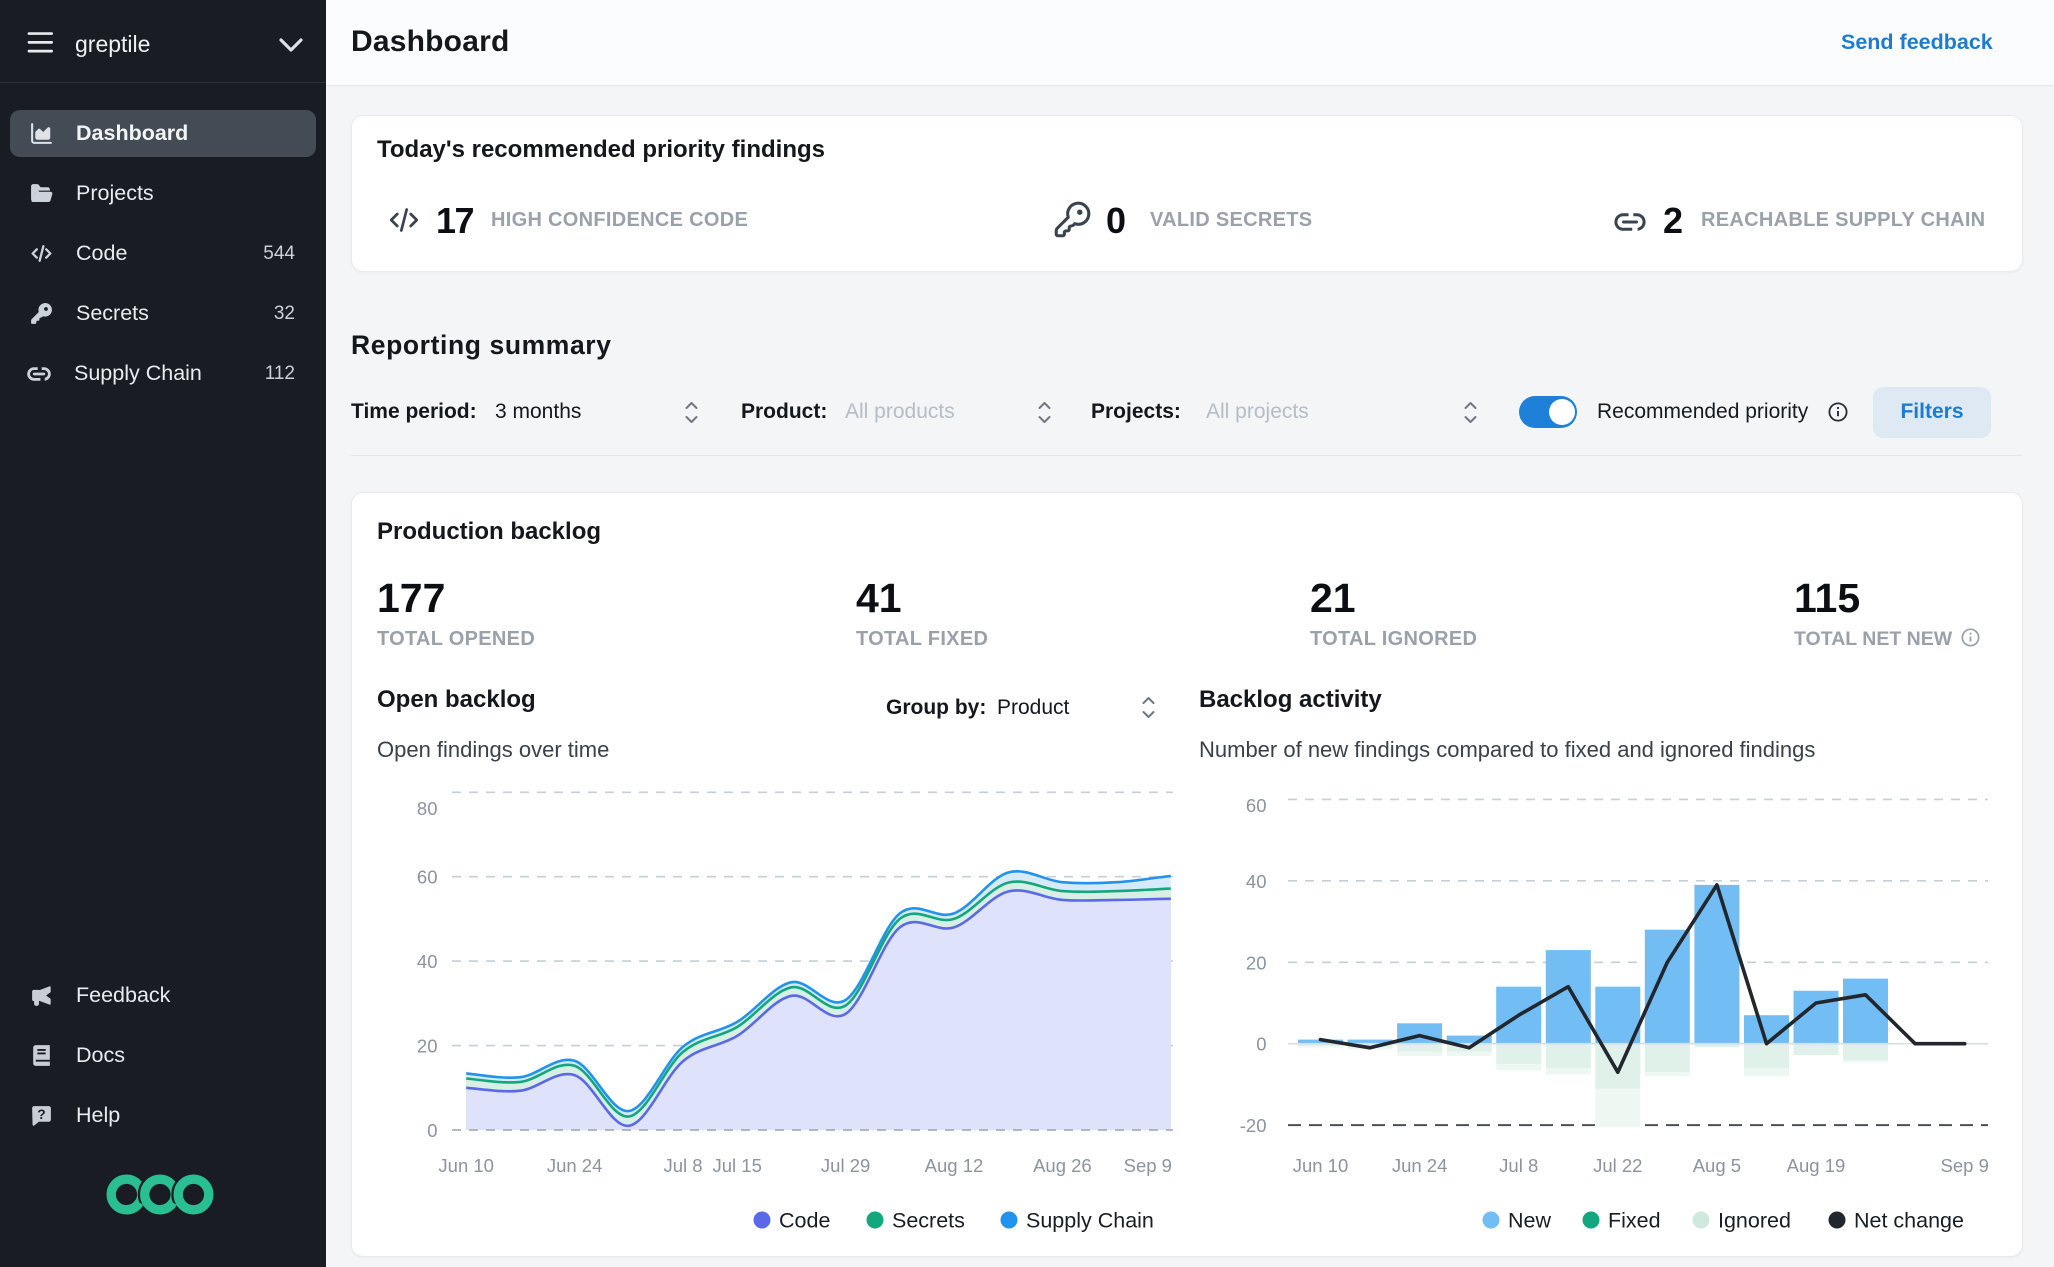 This screenshot has width=2054, height=1267. Describe the element at coordinates (845, 1165) in the screenshot. I see `svg-text: Jul 29` at that location.